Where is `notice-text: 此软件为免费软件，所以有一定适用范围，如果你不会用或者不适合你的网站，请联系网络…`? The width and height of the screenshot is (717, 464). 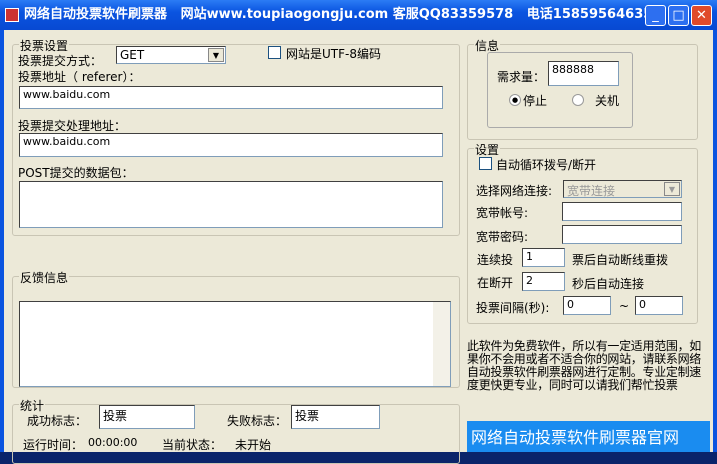 notice-text: 此软件为免费软件，所以有一定适用范围，如果你不会用或者不适合你的网站，请联系网络… is located at coordinates (584, 365).